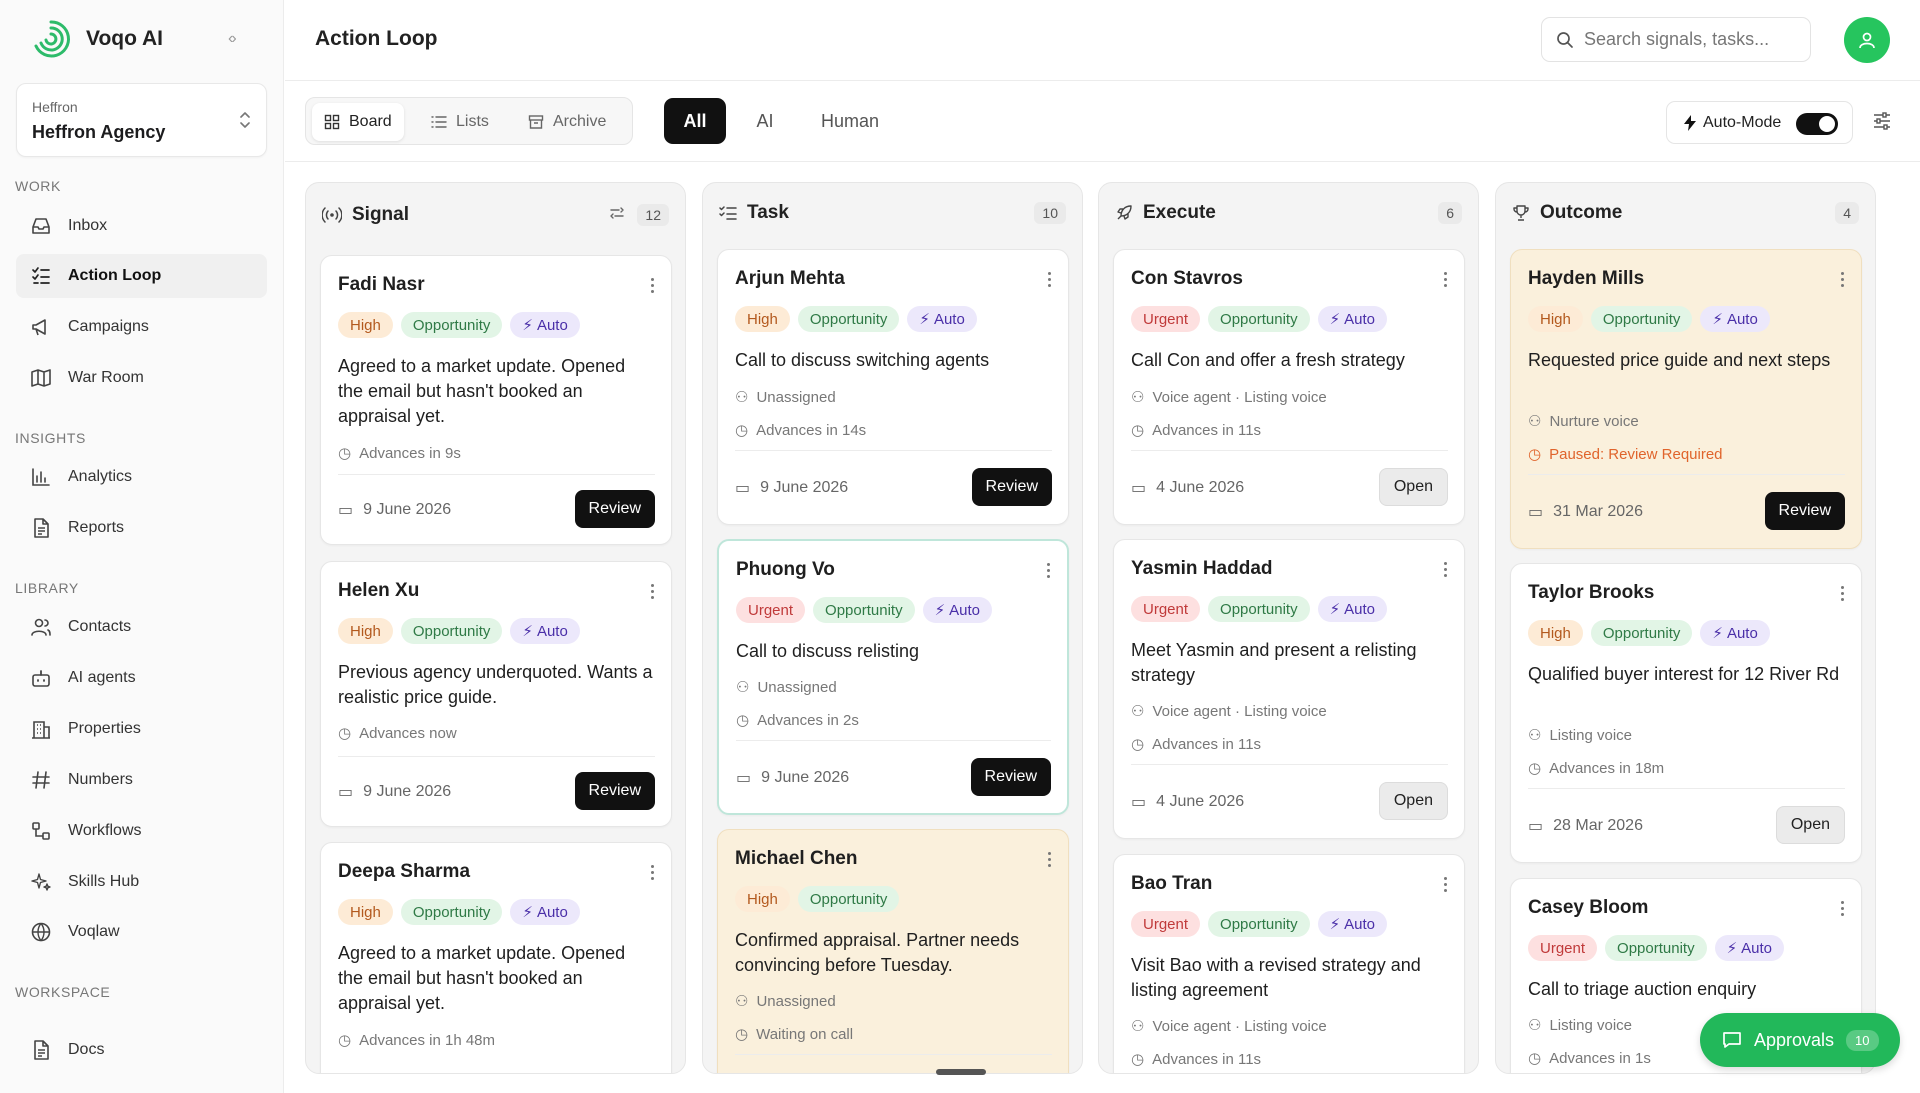 The width and height of the screenshot is (1920, 1093). Describe the element at coordinates (1817, 124) in the screenshot. I see `auto-mode-toggle` at that location.